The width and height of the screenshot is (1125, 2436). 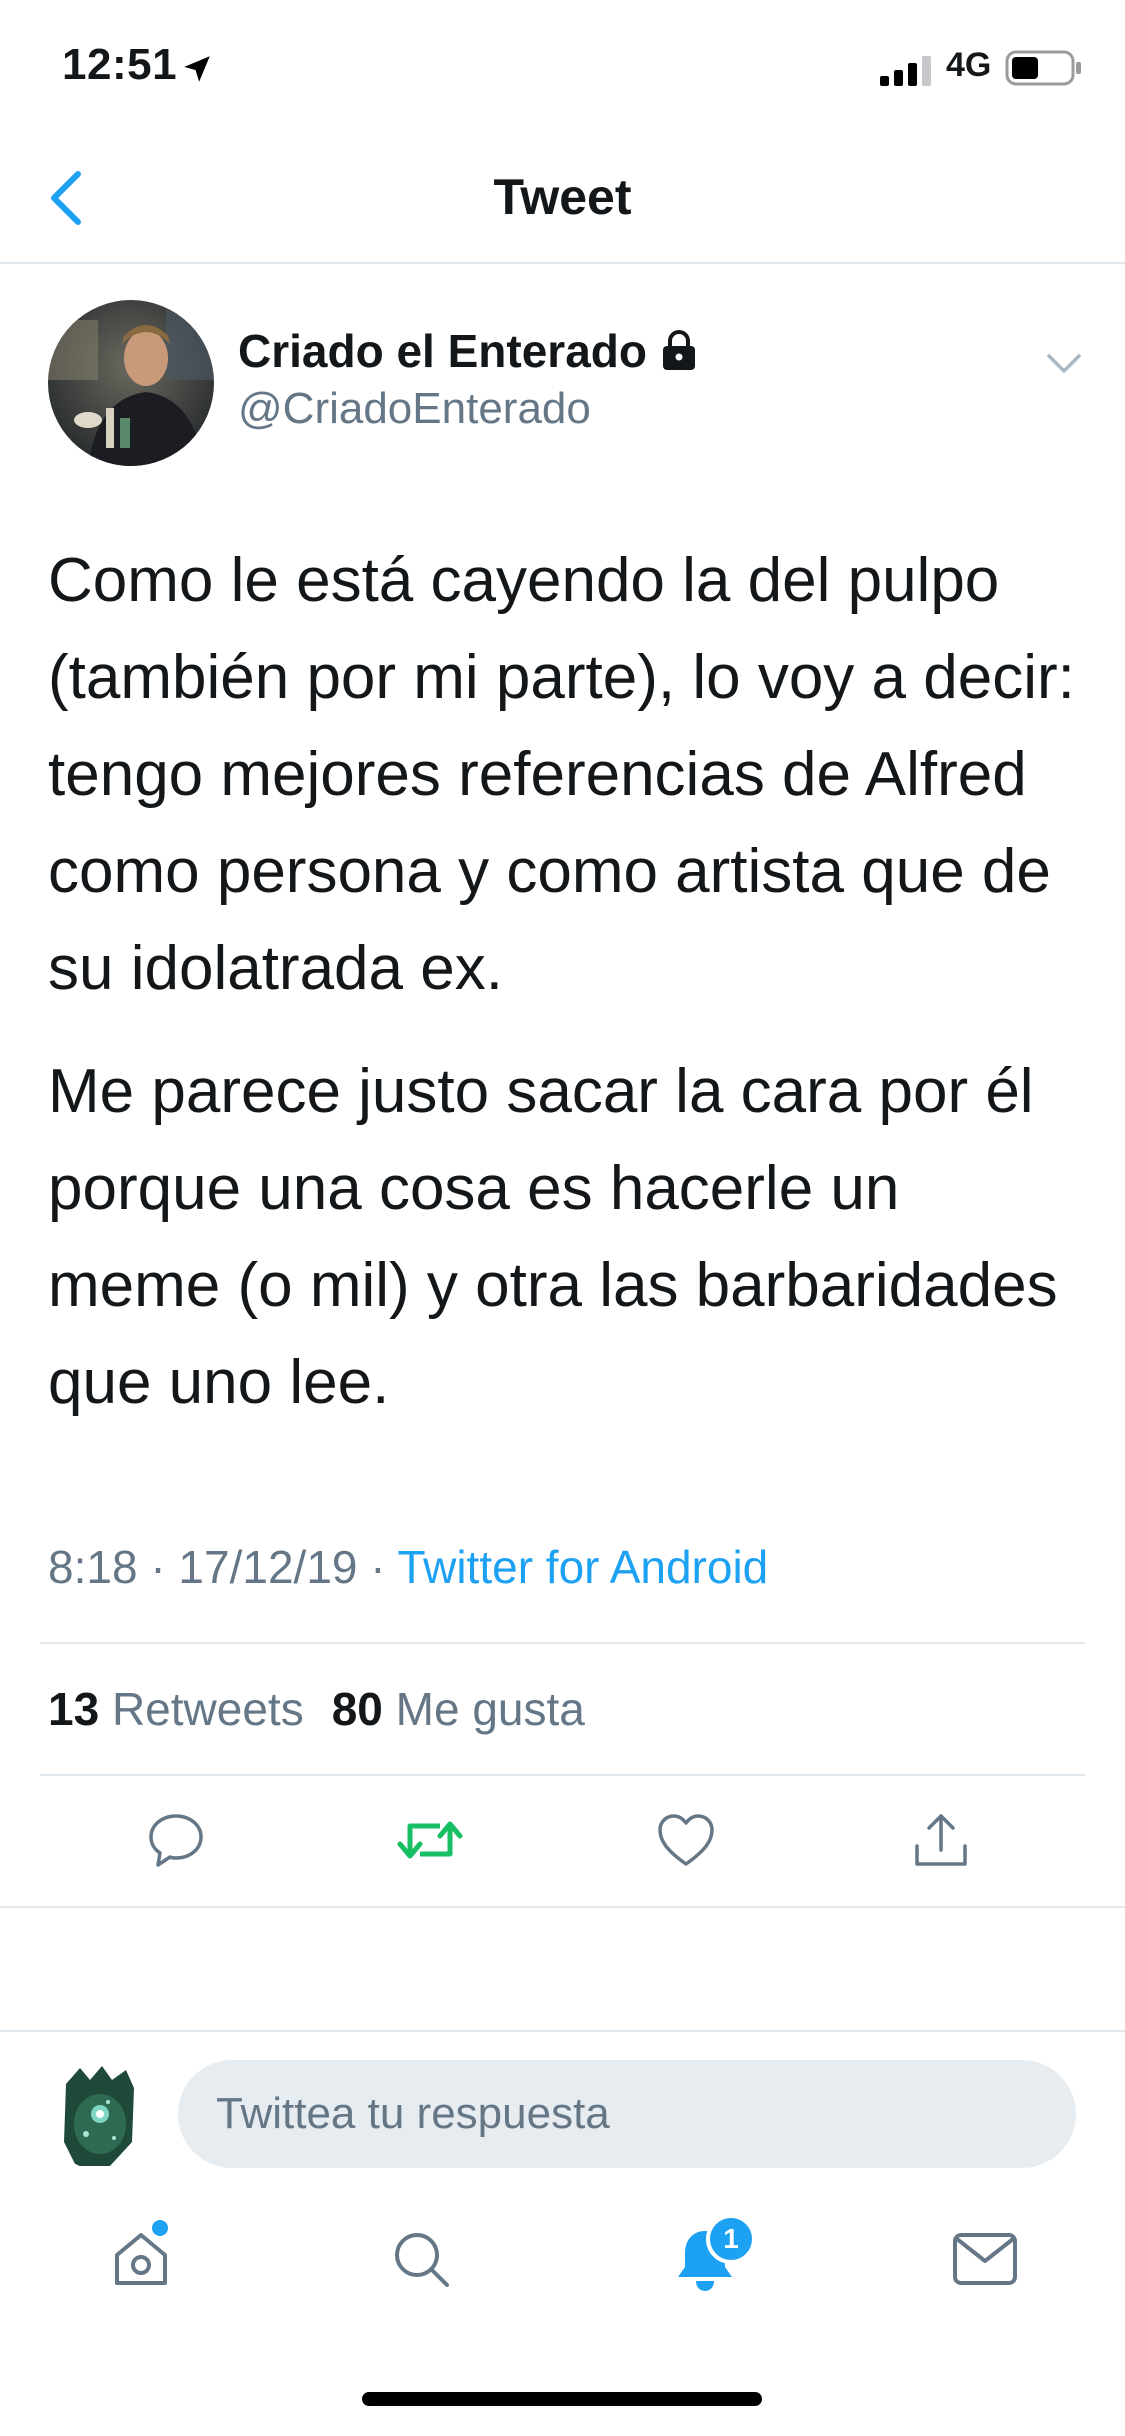 I want to click on tweet-meta: 8:18 · 17/12/19 · Twitter for Android, so click(x=408, y=1567).